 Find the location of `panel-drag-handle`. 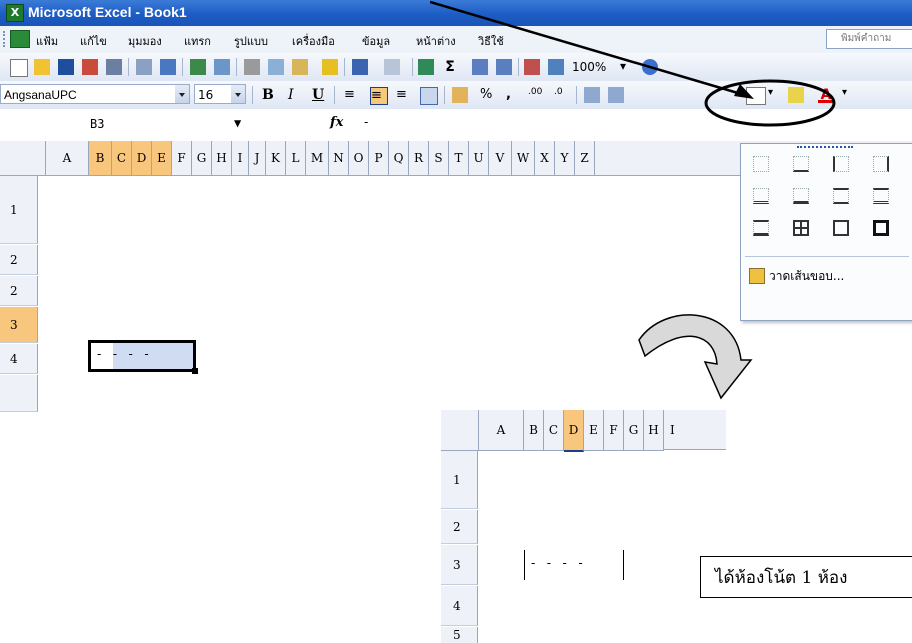

panel-drag-handle is located at coordinates (825, 149).